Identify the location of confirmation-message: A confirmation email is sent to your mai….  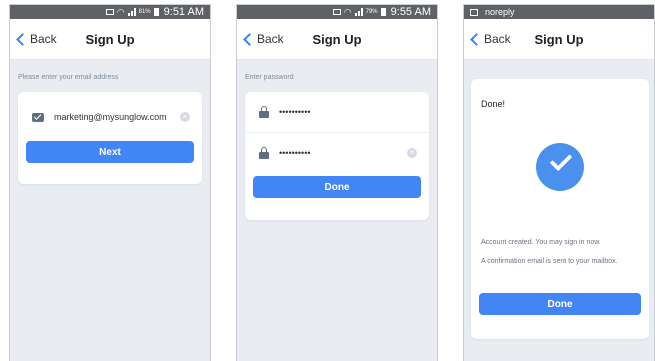
(549, 261).